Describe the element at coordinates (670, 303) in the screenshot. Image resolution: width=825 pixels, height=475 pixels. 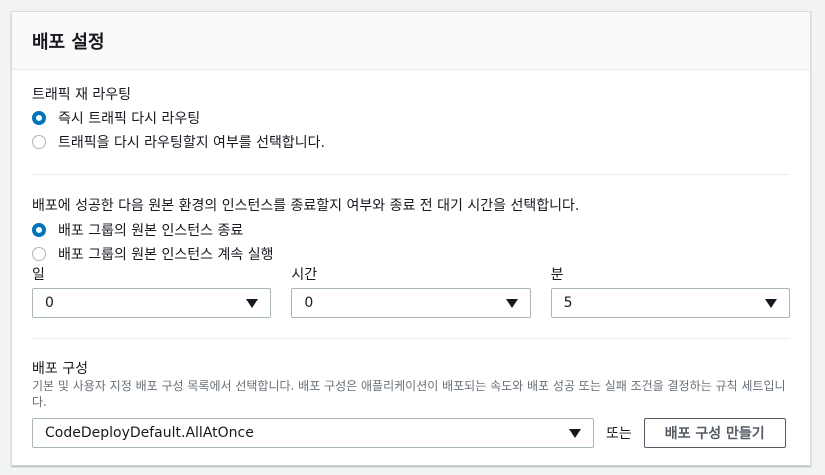
I see `minutes-select: 5` at that location.